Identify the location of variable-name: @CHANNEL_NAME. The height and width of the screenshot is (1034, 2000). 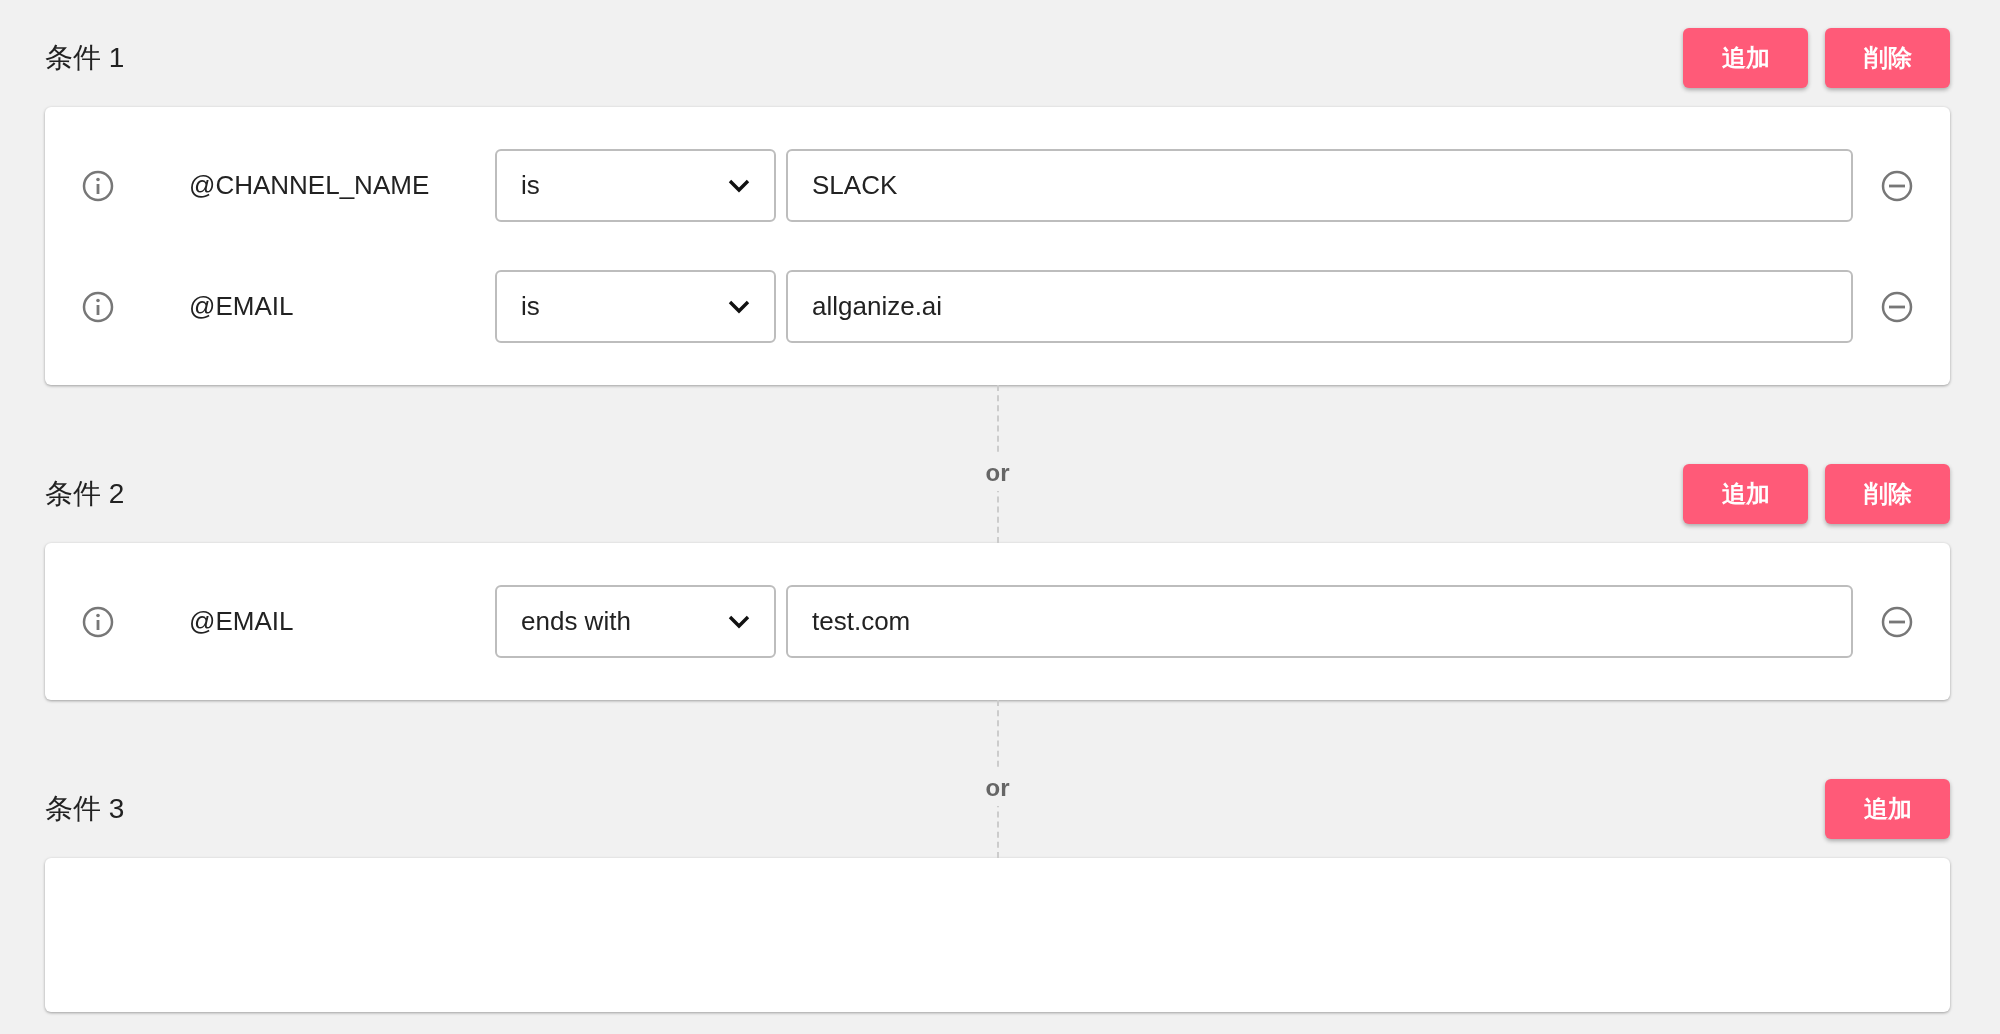
(310, 185).